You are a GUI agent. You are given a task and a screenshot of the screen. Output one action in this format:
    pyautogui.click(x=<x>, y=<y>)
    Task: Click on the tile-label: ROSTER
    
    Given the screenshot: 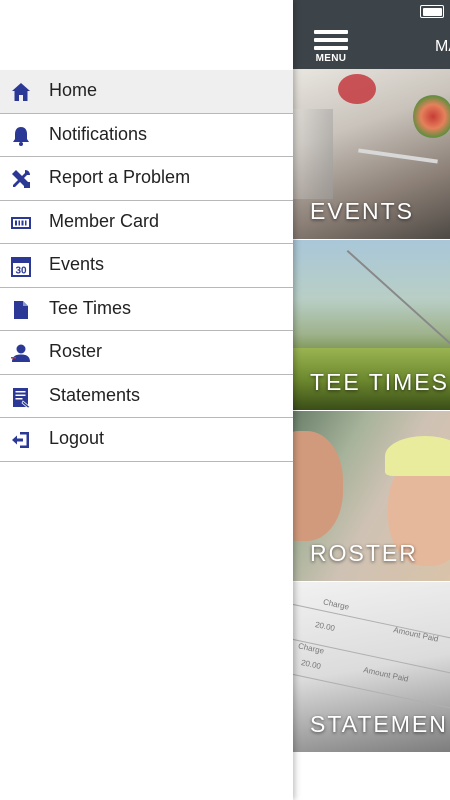 What is the action you would take?
    pyautogui.click(x=364, y=553)
    